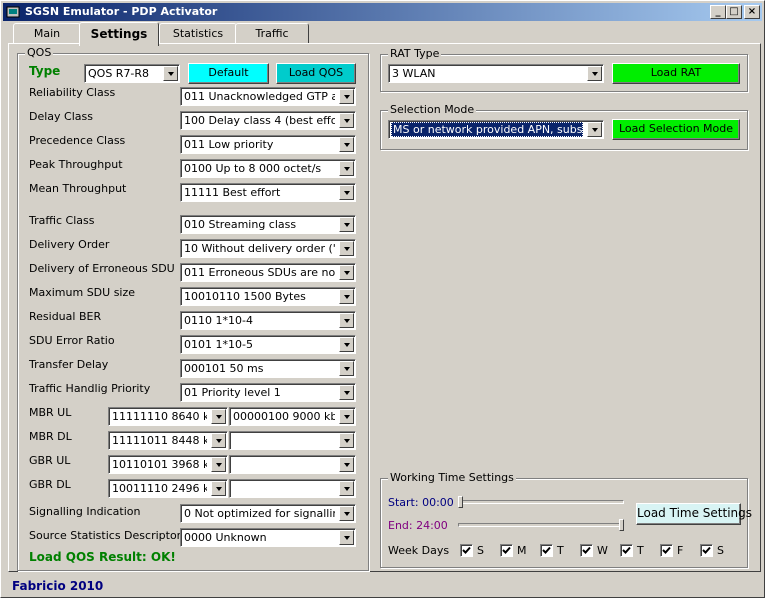  I want to click on week-days-label: Week Days, so click(419, 550).